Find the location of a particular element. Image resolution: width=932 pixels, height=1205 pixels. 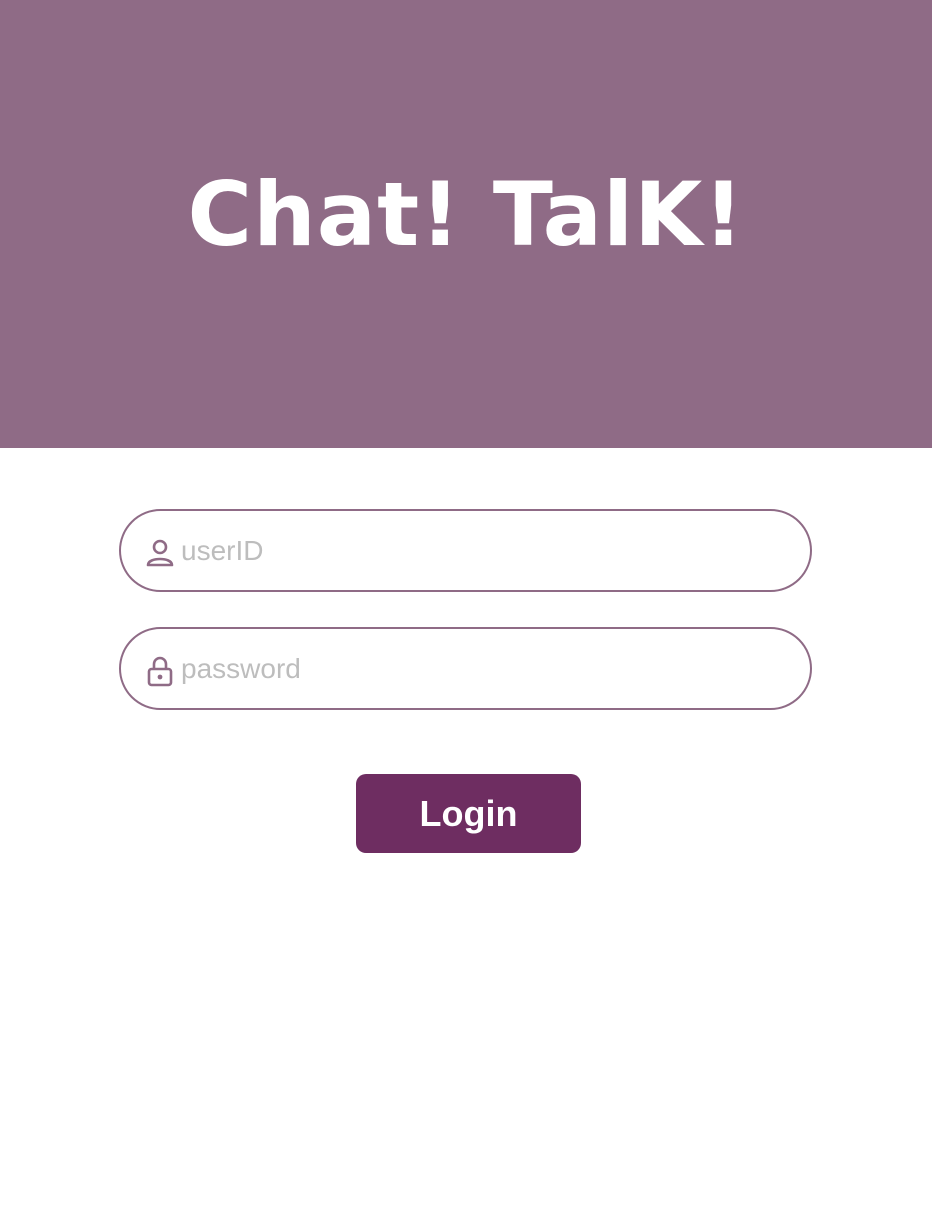

password-field is located at coordinates (465, 668).